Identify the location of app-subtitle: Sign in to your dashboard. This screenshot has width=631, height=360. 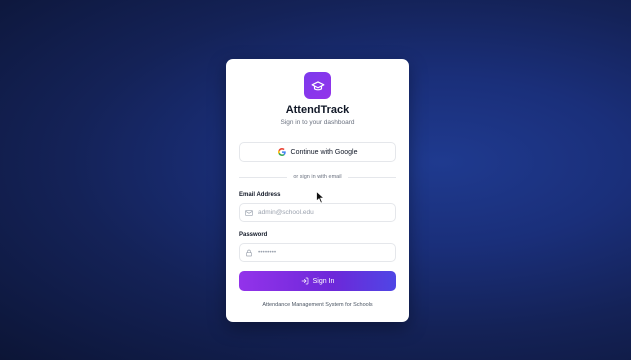
(317, 122).